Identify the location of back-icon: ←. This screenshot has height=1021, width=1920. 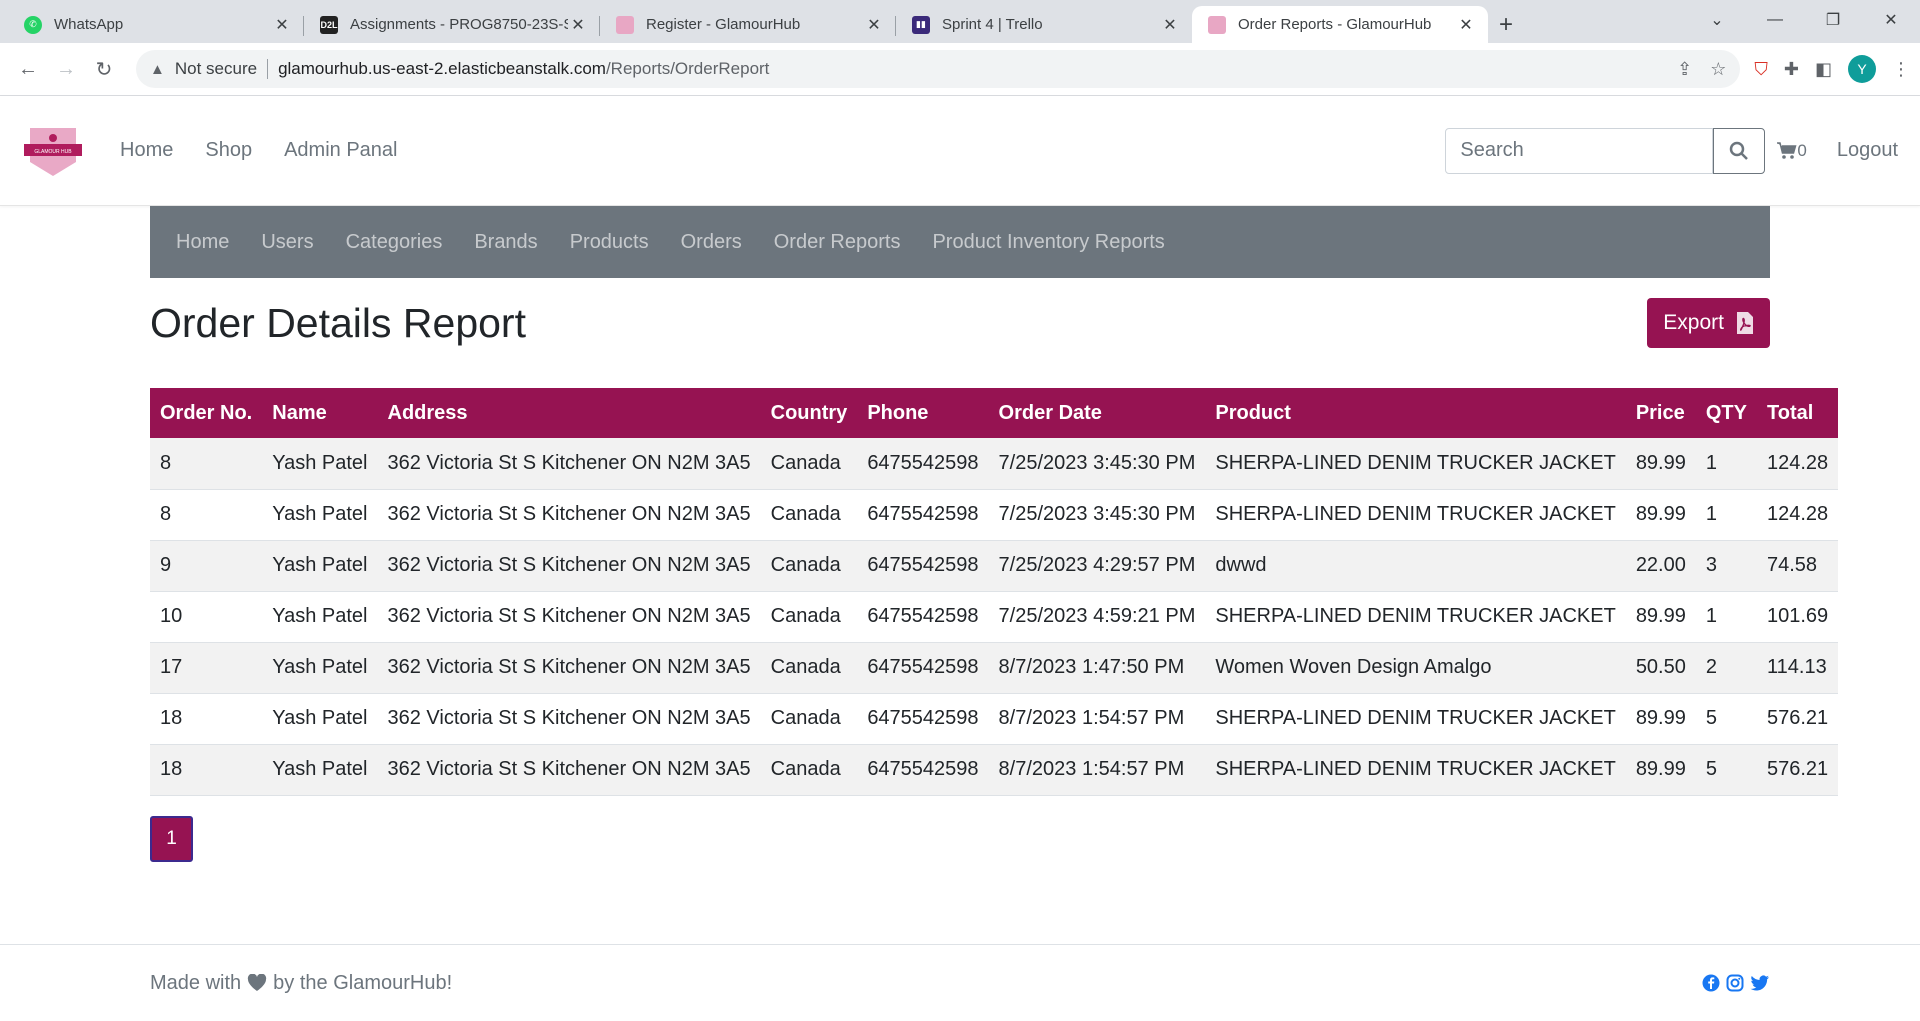
(28, 69).